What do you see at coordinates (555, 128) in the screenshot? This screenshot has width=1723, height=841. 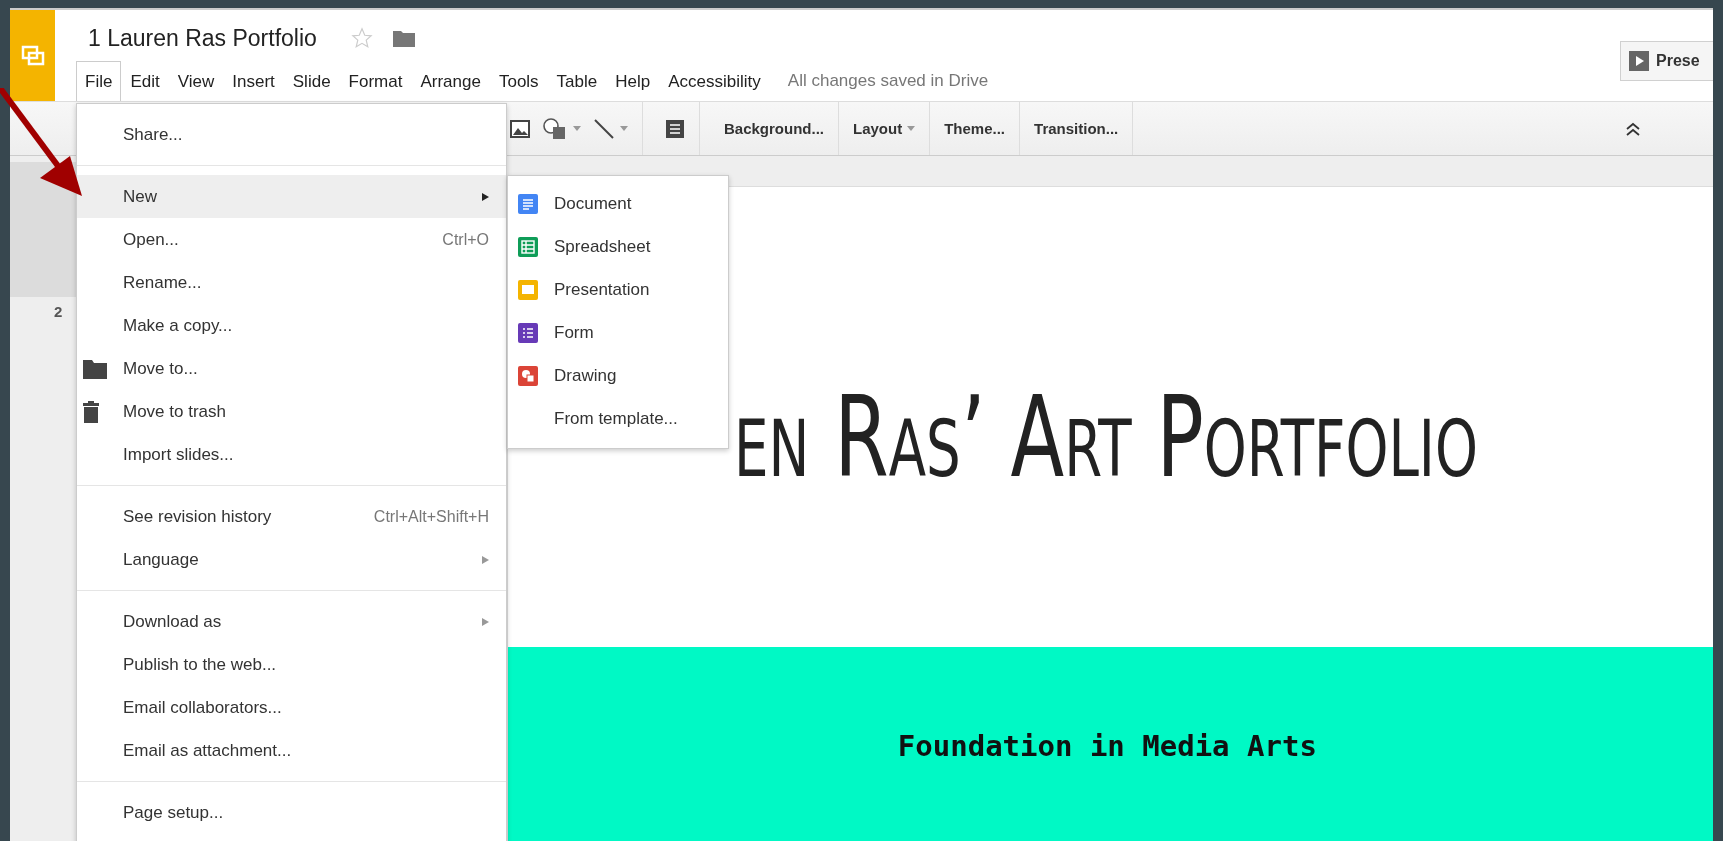 I see `shape-icon` at bounding box center [555, 128].